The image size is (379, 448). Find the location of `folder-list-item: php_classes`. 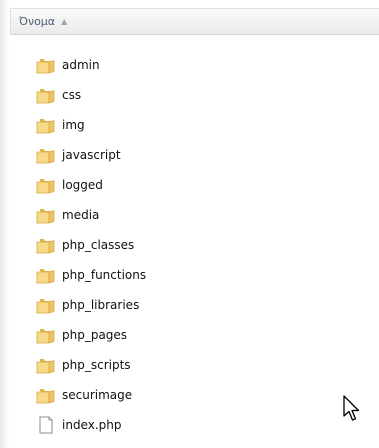

folder-list-item: php_classes is located at coordinates (201, 245).